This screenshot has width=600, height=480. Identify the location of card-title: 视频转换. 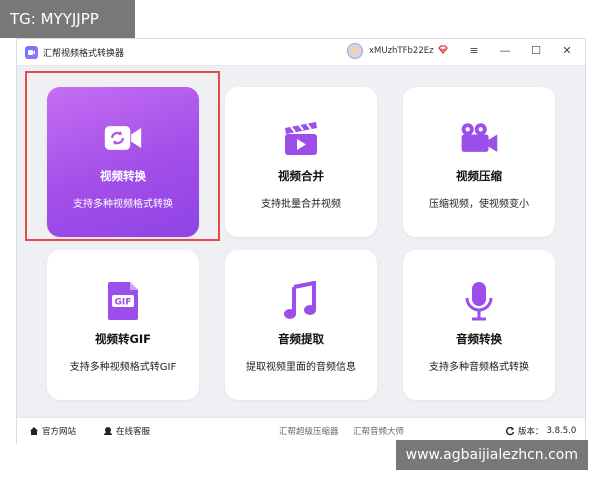
(123, 176).